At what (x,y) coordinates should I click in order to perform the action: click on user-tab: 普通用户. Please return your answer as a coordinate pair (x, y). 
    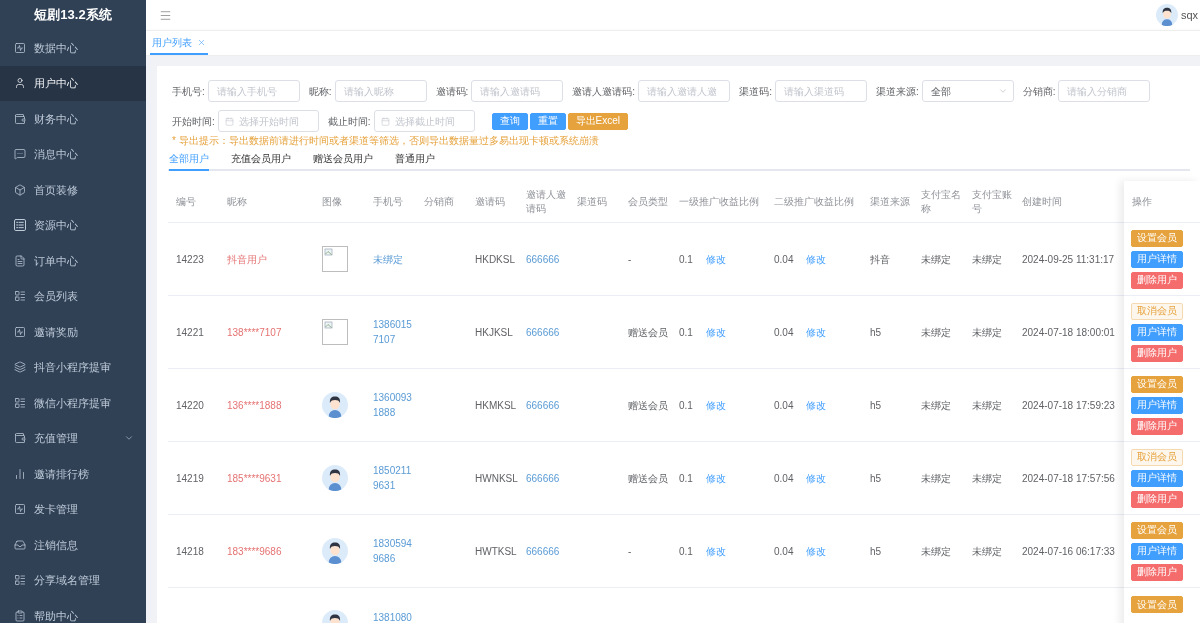
    Looking at the image, I should click on (415, 159).